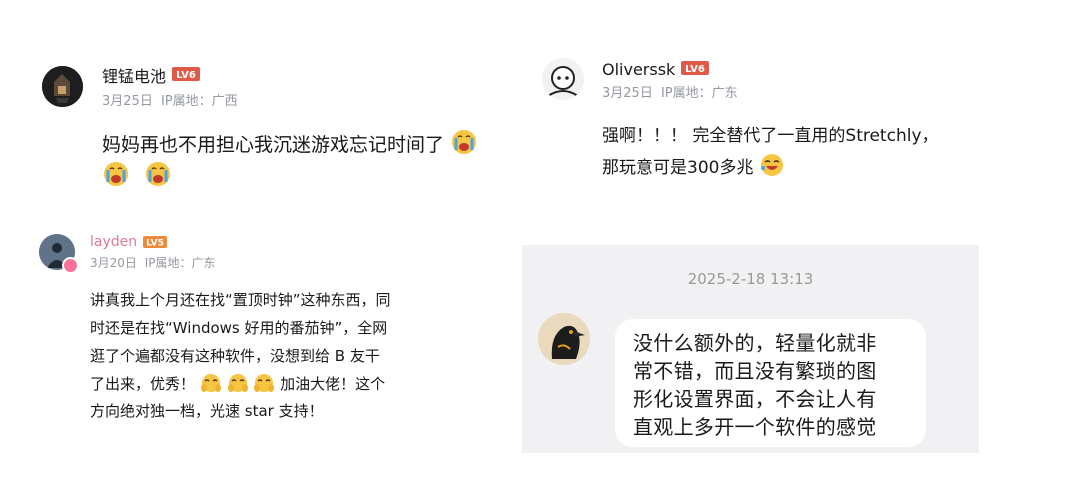 Image resolution: width=1080 pixels, height=492 pixels. I want to click on crow-avatar-image, so click(564, 339).